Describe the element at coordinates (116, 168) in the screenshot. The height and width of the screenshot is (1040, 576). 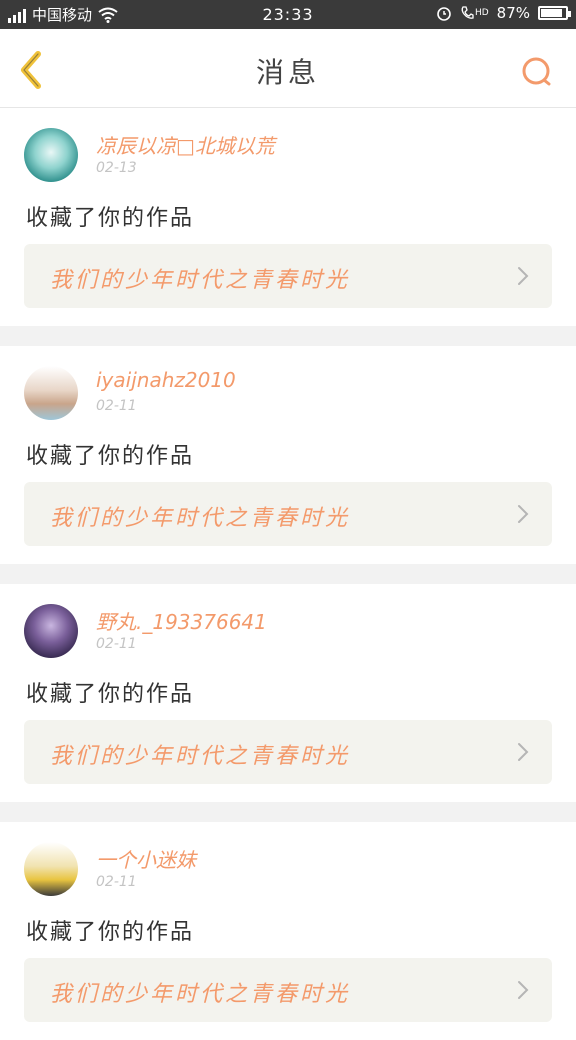
I see `message-date: 02-13` at that location.